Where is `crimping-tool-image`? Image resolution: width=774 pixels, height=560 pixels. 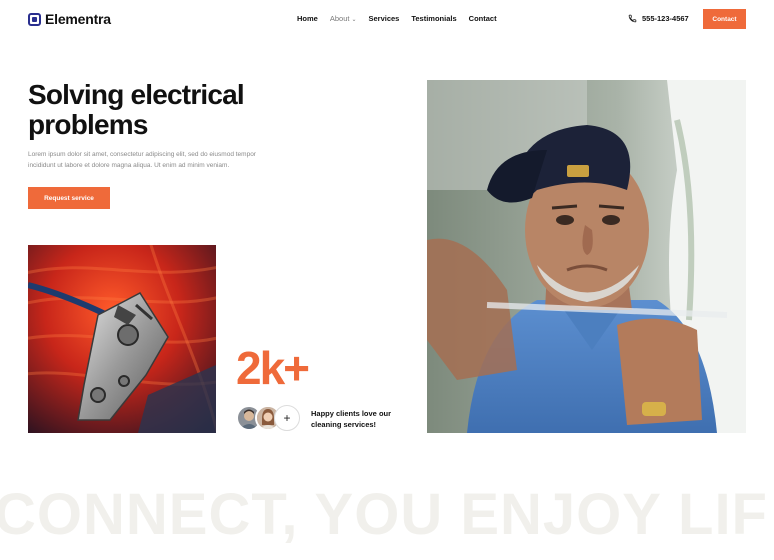 crimping-tool-image is located at coordinates (122, 339).